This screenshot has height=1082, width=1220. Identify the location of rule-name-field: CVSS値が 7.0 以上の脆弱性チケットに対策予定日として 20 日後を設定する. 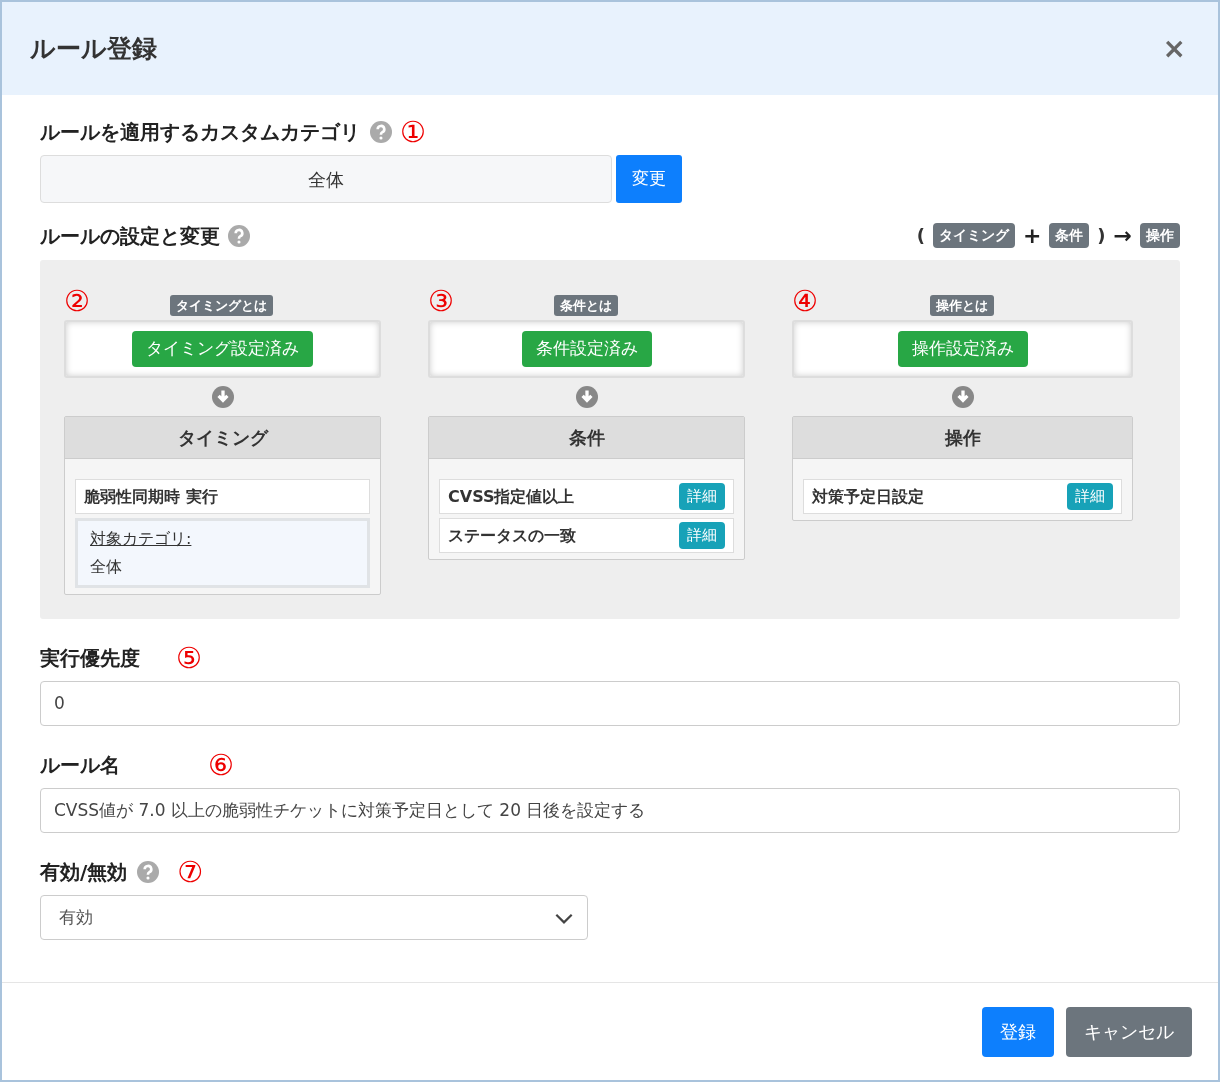
(610, 810).